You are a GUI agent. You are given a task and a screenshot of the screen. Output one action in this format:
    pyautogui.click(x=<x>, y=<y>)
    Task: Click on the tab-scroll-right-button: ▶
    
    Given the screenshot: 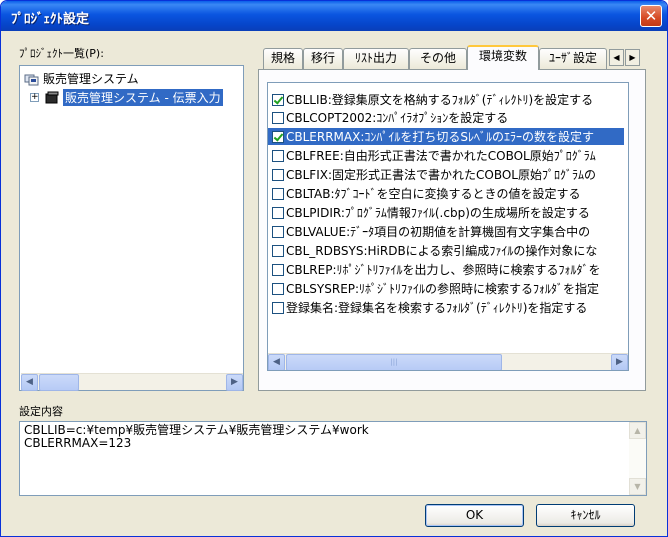 What is the action you would take?
    pyautogui.click(x=632, y=57)
    